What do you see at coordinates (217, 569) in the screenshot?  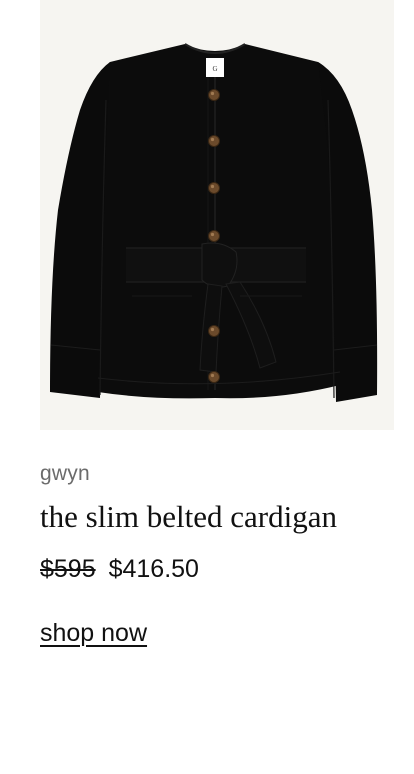 I see `product-prices: $595 $416.50` at bounding box center [217, 569].